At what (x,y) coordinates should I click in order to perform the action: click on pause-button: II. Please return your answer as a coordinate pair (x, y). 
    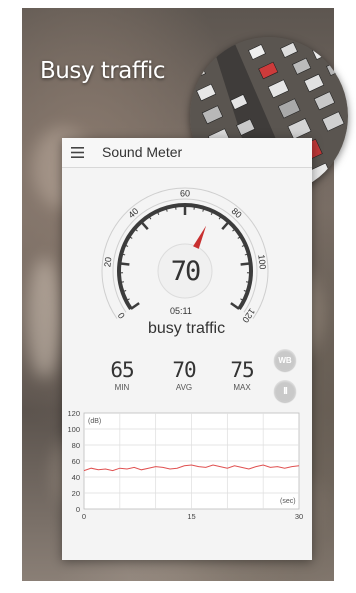
    Looking at the image, I should click on (285, 391).